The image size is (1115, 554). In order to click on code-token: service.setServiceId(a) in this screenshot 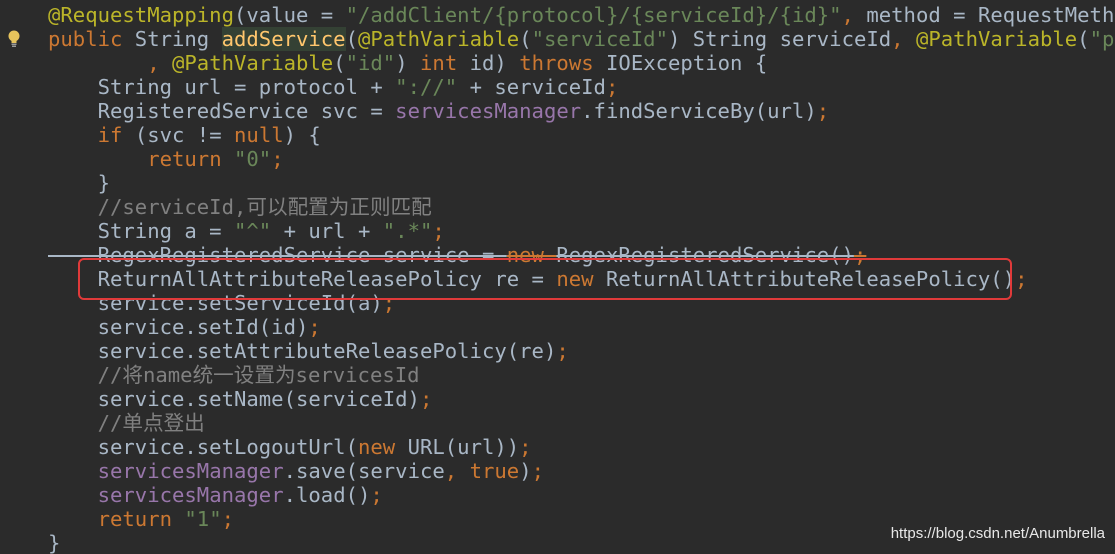, I will do `click(215, 303)`.